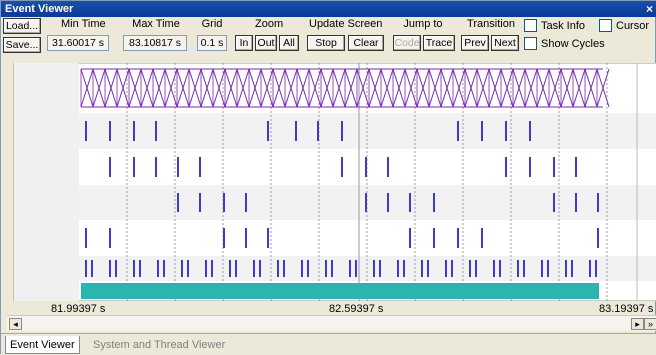  What do you see at coordinates (269, 24) in the screenshot?
I see `zoom-label: Zoom` at bounding box center [269, 24].